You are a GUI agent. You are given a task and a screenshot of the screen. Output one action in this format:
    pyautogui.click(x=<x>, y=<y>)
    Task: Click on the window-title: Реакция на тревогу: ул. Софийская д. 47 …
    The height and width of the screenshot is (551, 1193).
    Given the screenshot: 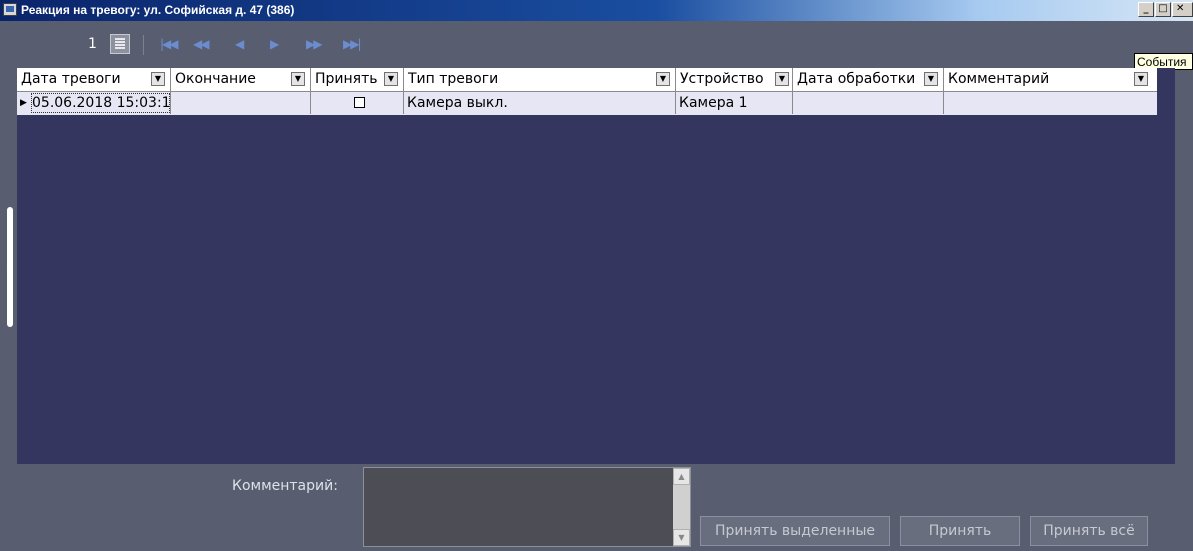 What is the action you would take?
    pyautogui.click(x=158, y=10)
    